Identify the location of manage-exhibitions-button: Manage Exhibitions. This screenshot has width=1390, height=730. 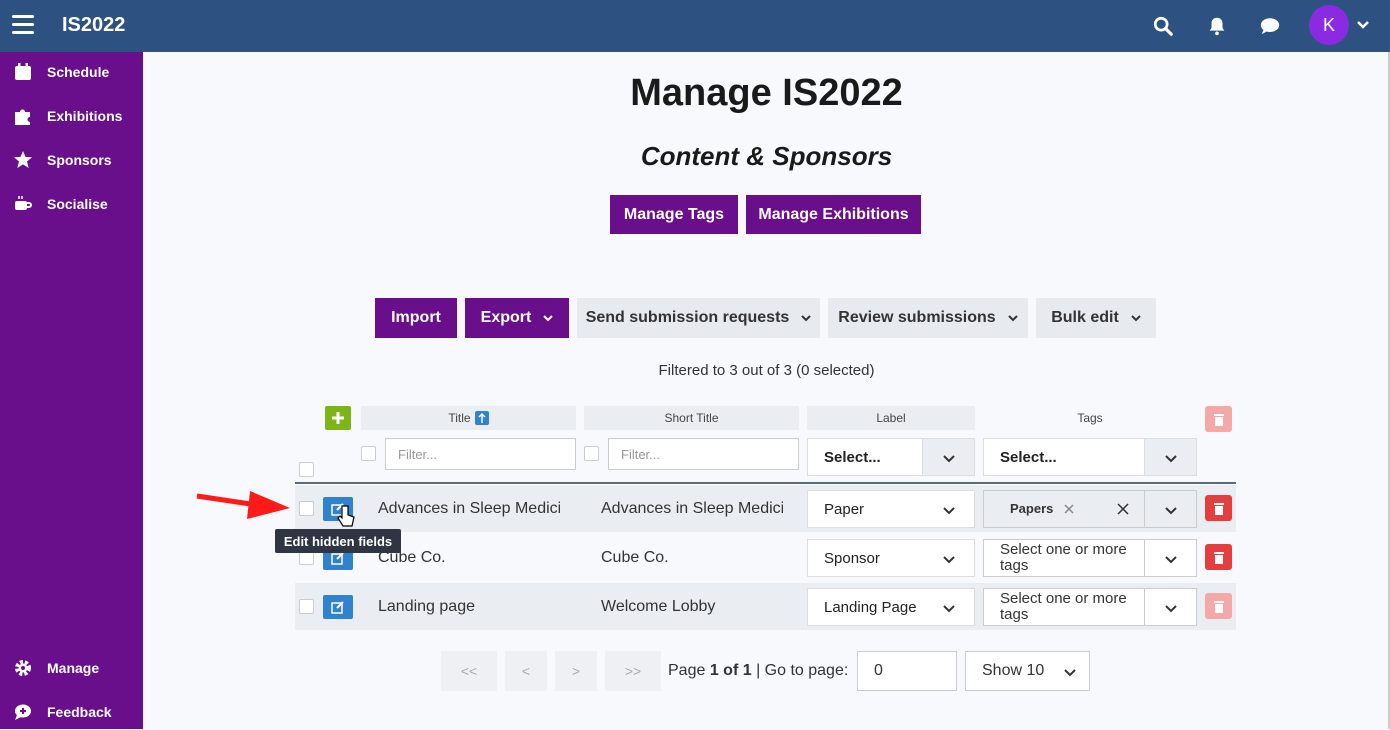
(833, 214).